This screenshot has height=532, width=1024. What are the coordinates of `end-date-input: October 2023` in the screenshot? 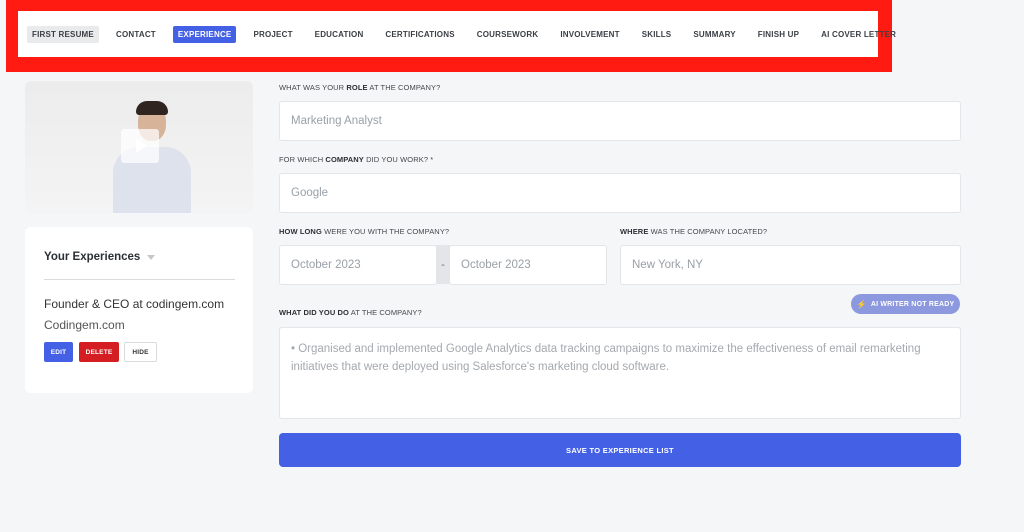 It's located at (528, 265).